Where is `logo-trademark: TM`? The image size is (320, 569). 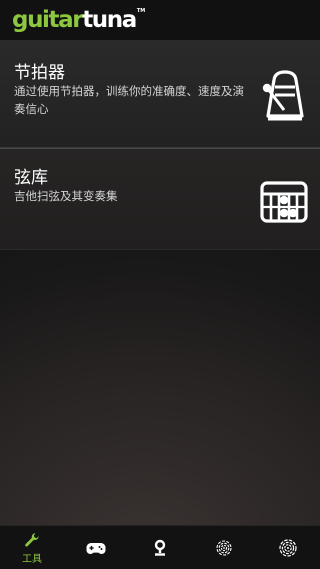 logo-trademark: TM is located at coordinates (141, 11).